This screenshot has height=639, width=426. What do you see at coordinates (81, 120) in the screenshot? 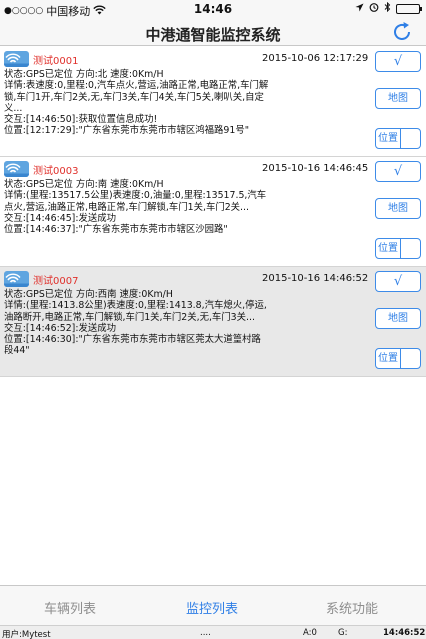
I see `detail-line: 交互:[14:46:50]:获取位置信息成功!` at bounding box center [81, 120].